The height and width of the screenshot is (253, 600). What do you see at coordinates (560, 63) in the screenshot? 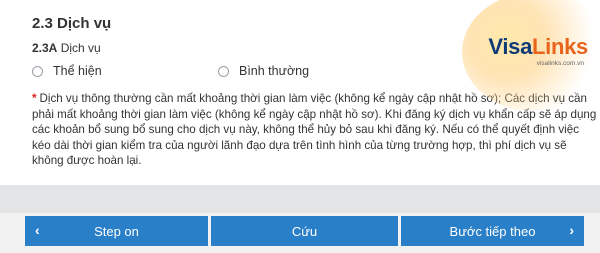
I see `logo-url: visalinks.com.vn` at bounding box center [560, 63].